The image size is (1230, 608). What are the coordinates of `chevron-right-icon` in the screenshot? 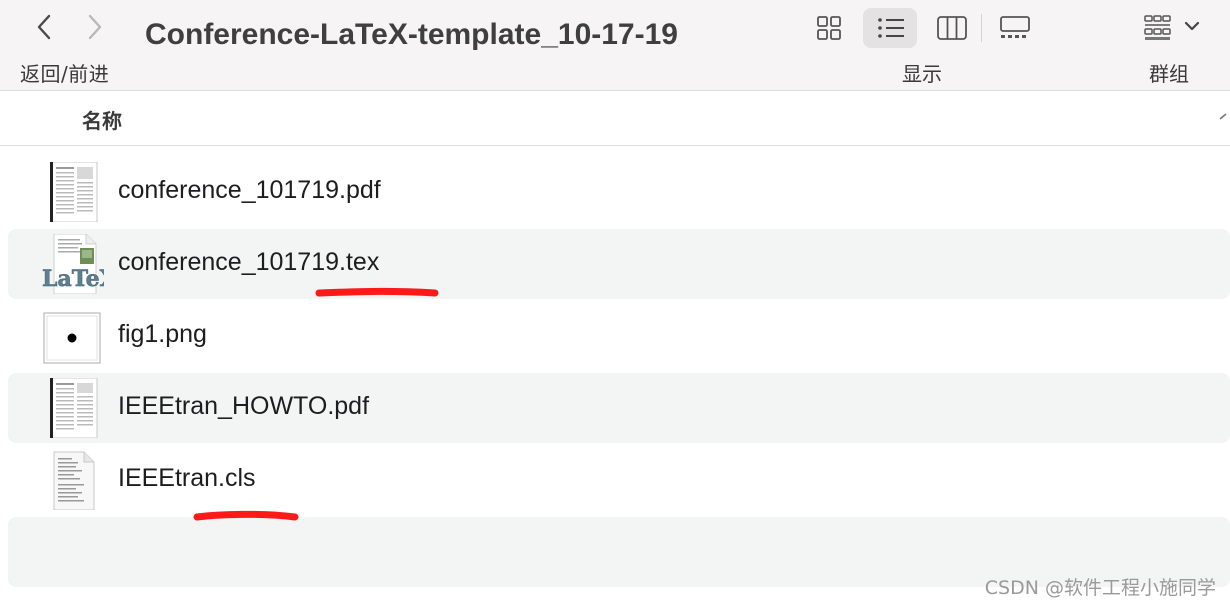 It's located at (95, 27).